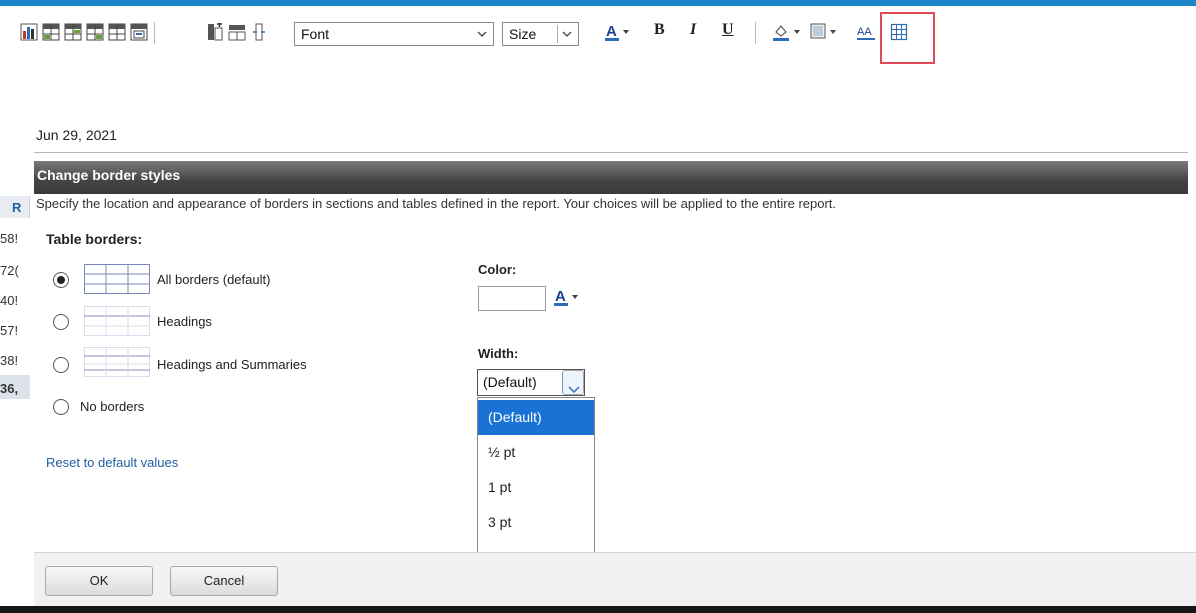 This screenshot has width=1196, height=613. I want to click on italic-button: I, so click(693, 30).